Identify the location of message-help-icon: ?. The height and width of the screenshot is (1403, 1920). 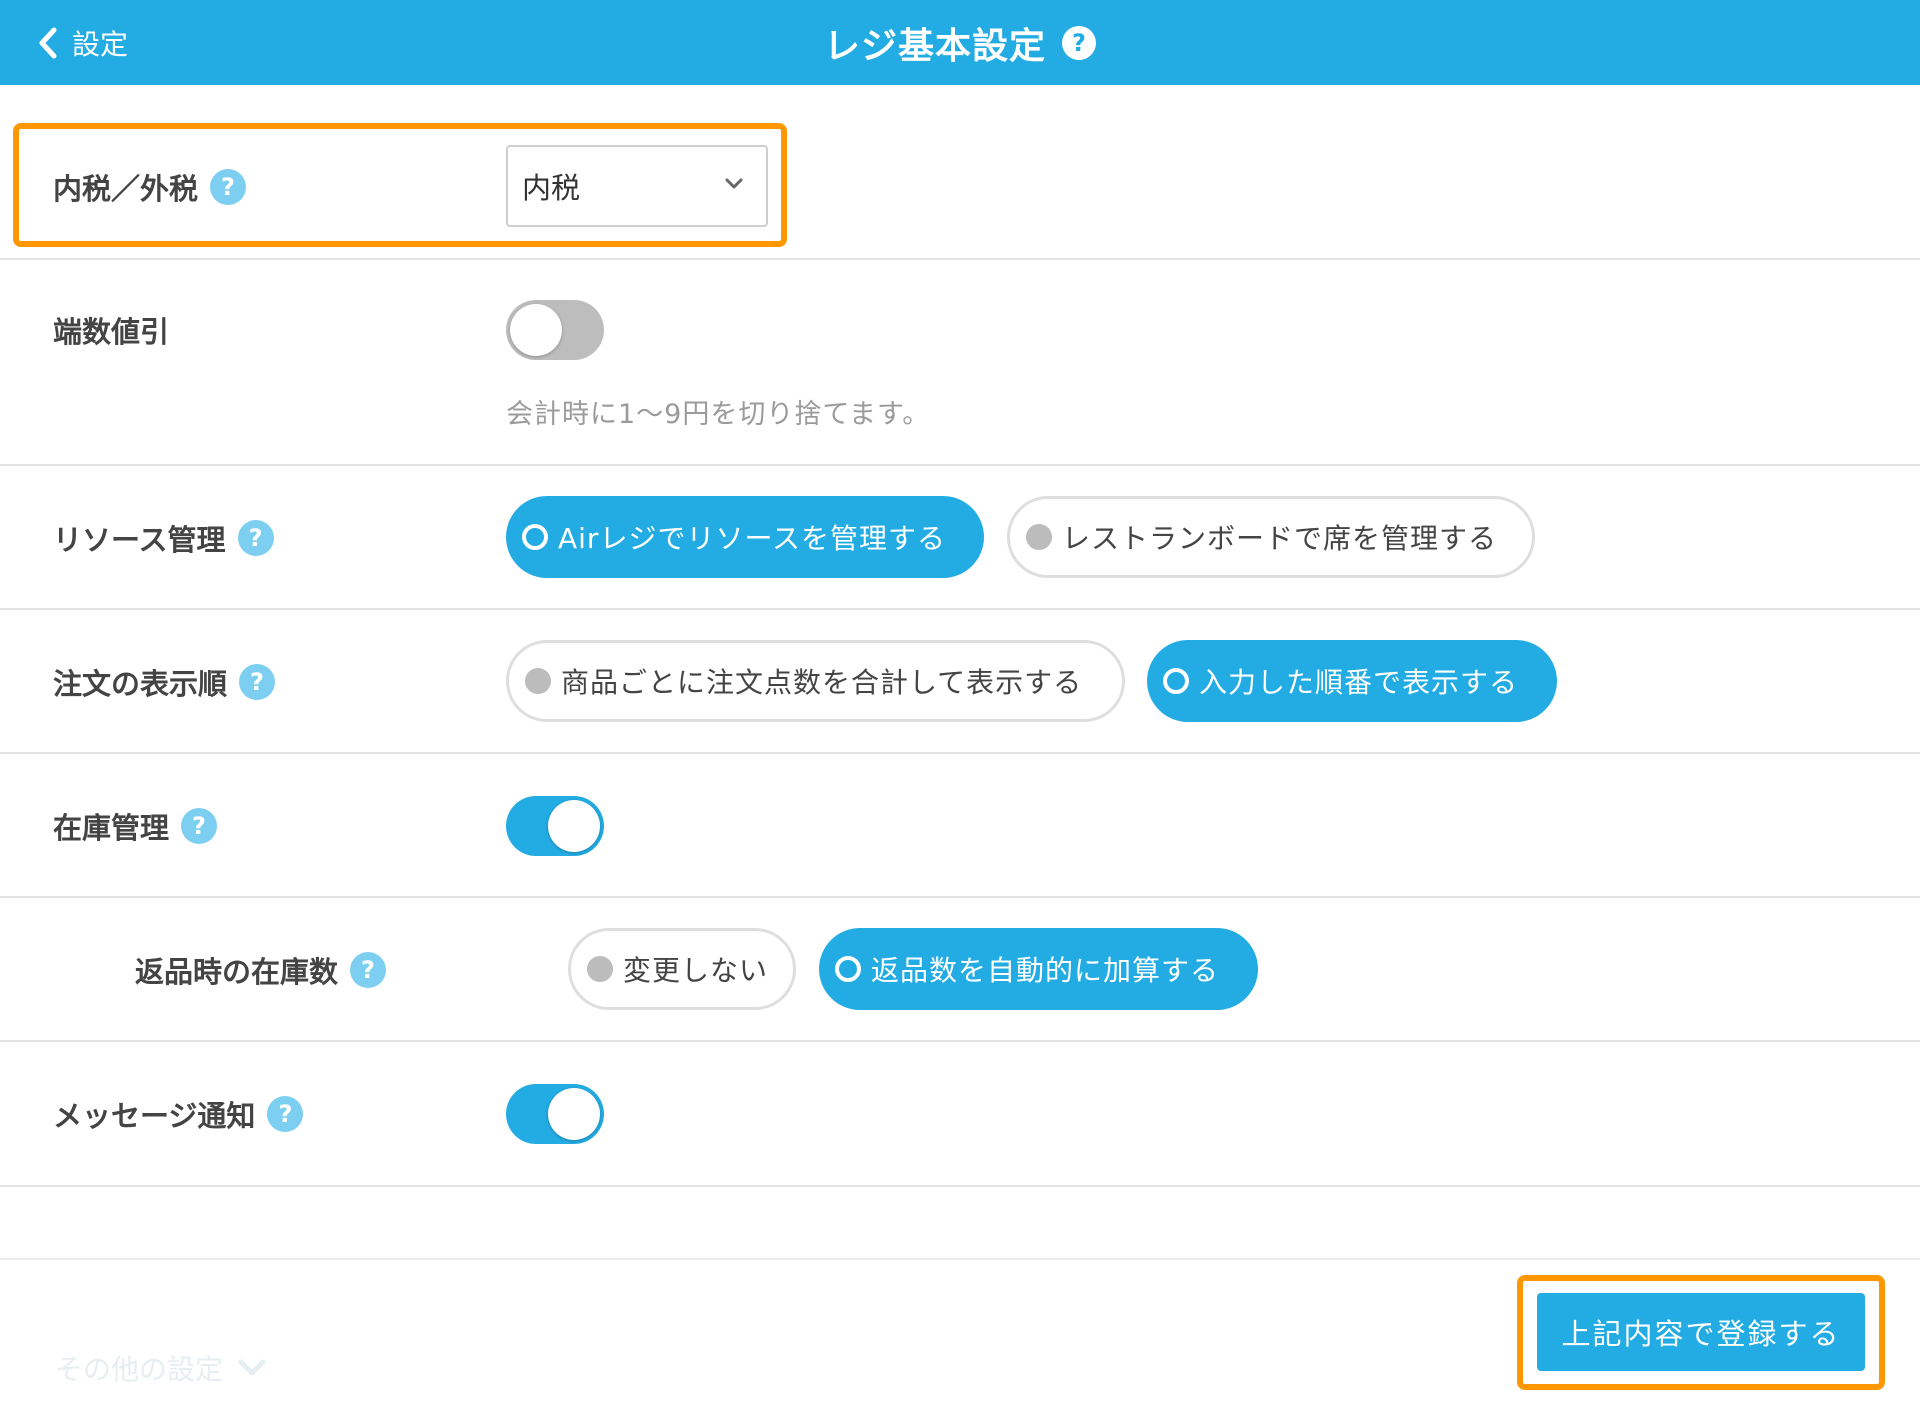
(285, 1114).